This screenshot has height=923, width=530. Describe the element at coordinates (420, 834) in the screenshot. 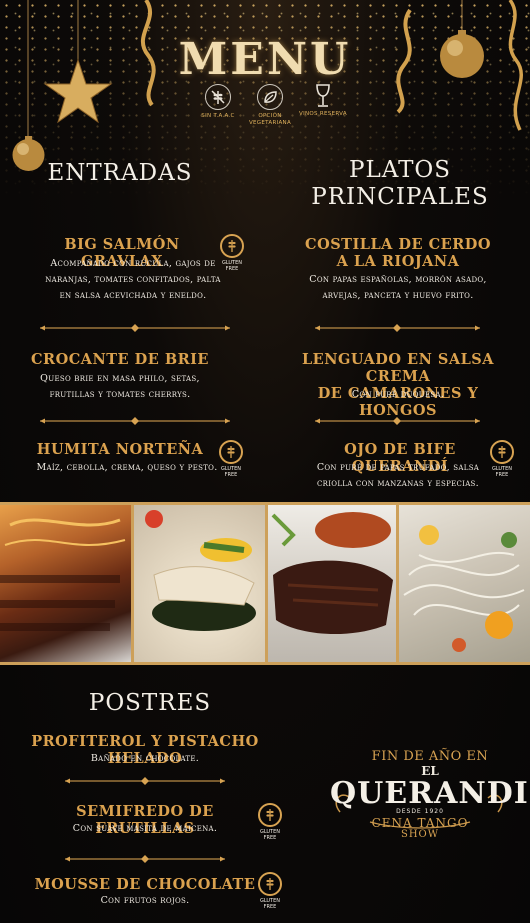

I see `brand-line-2: SHOW` at that location.